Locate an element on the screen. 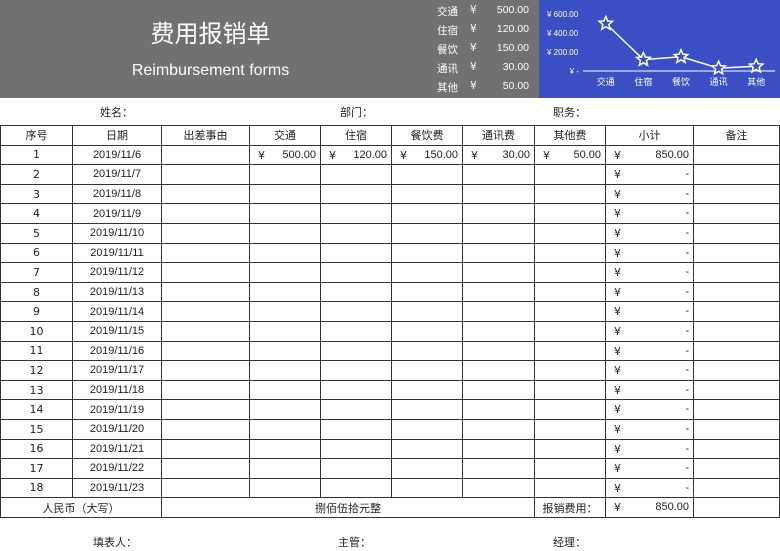 The height and width of the screenshot is (551, 780). lodging-cell: ¥120.00 is located at coordinates (356, 155).